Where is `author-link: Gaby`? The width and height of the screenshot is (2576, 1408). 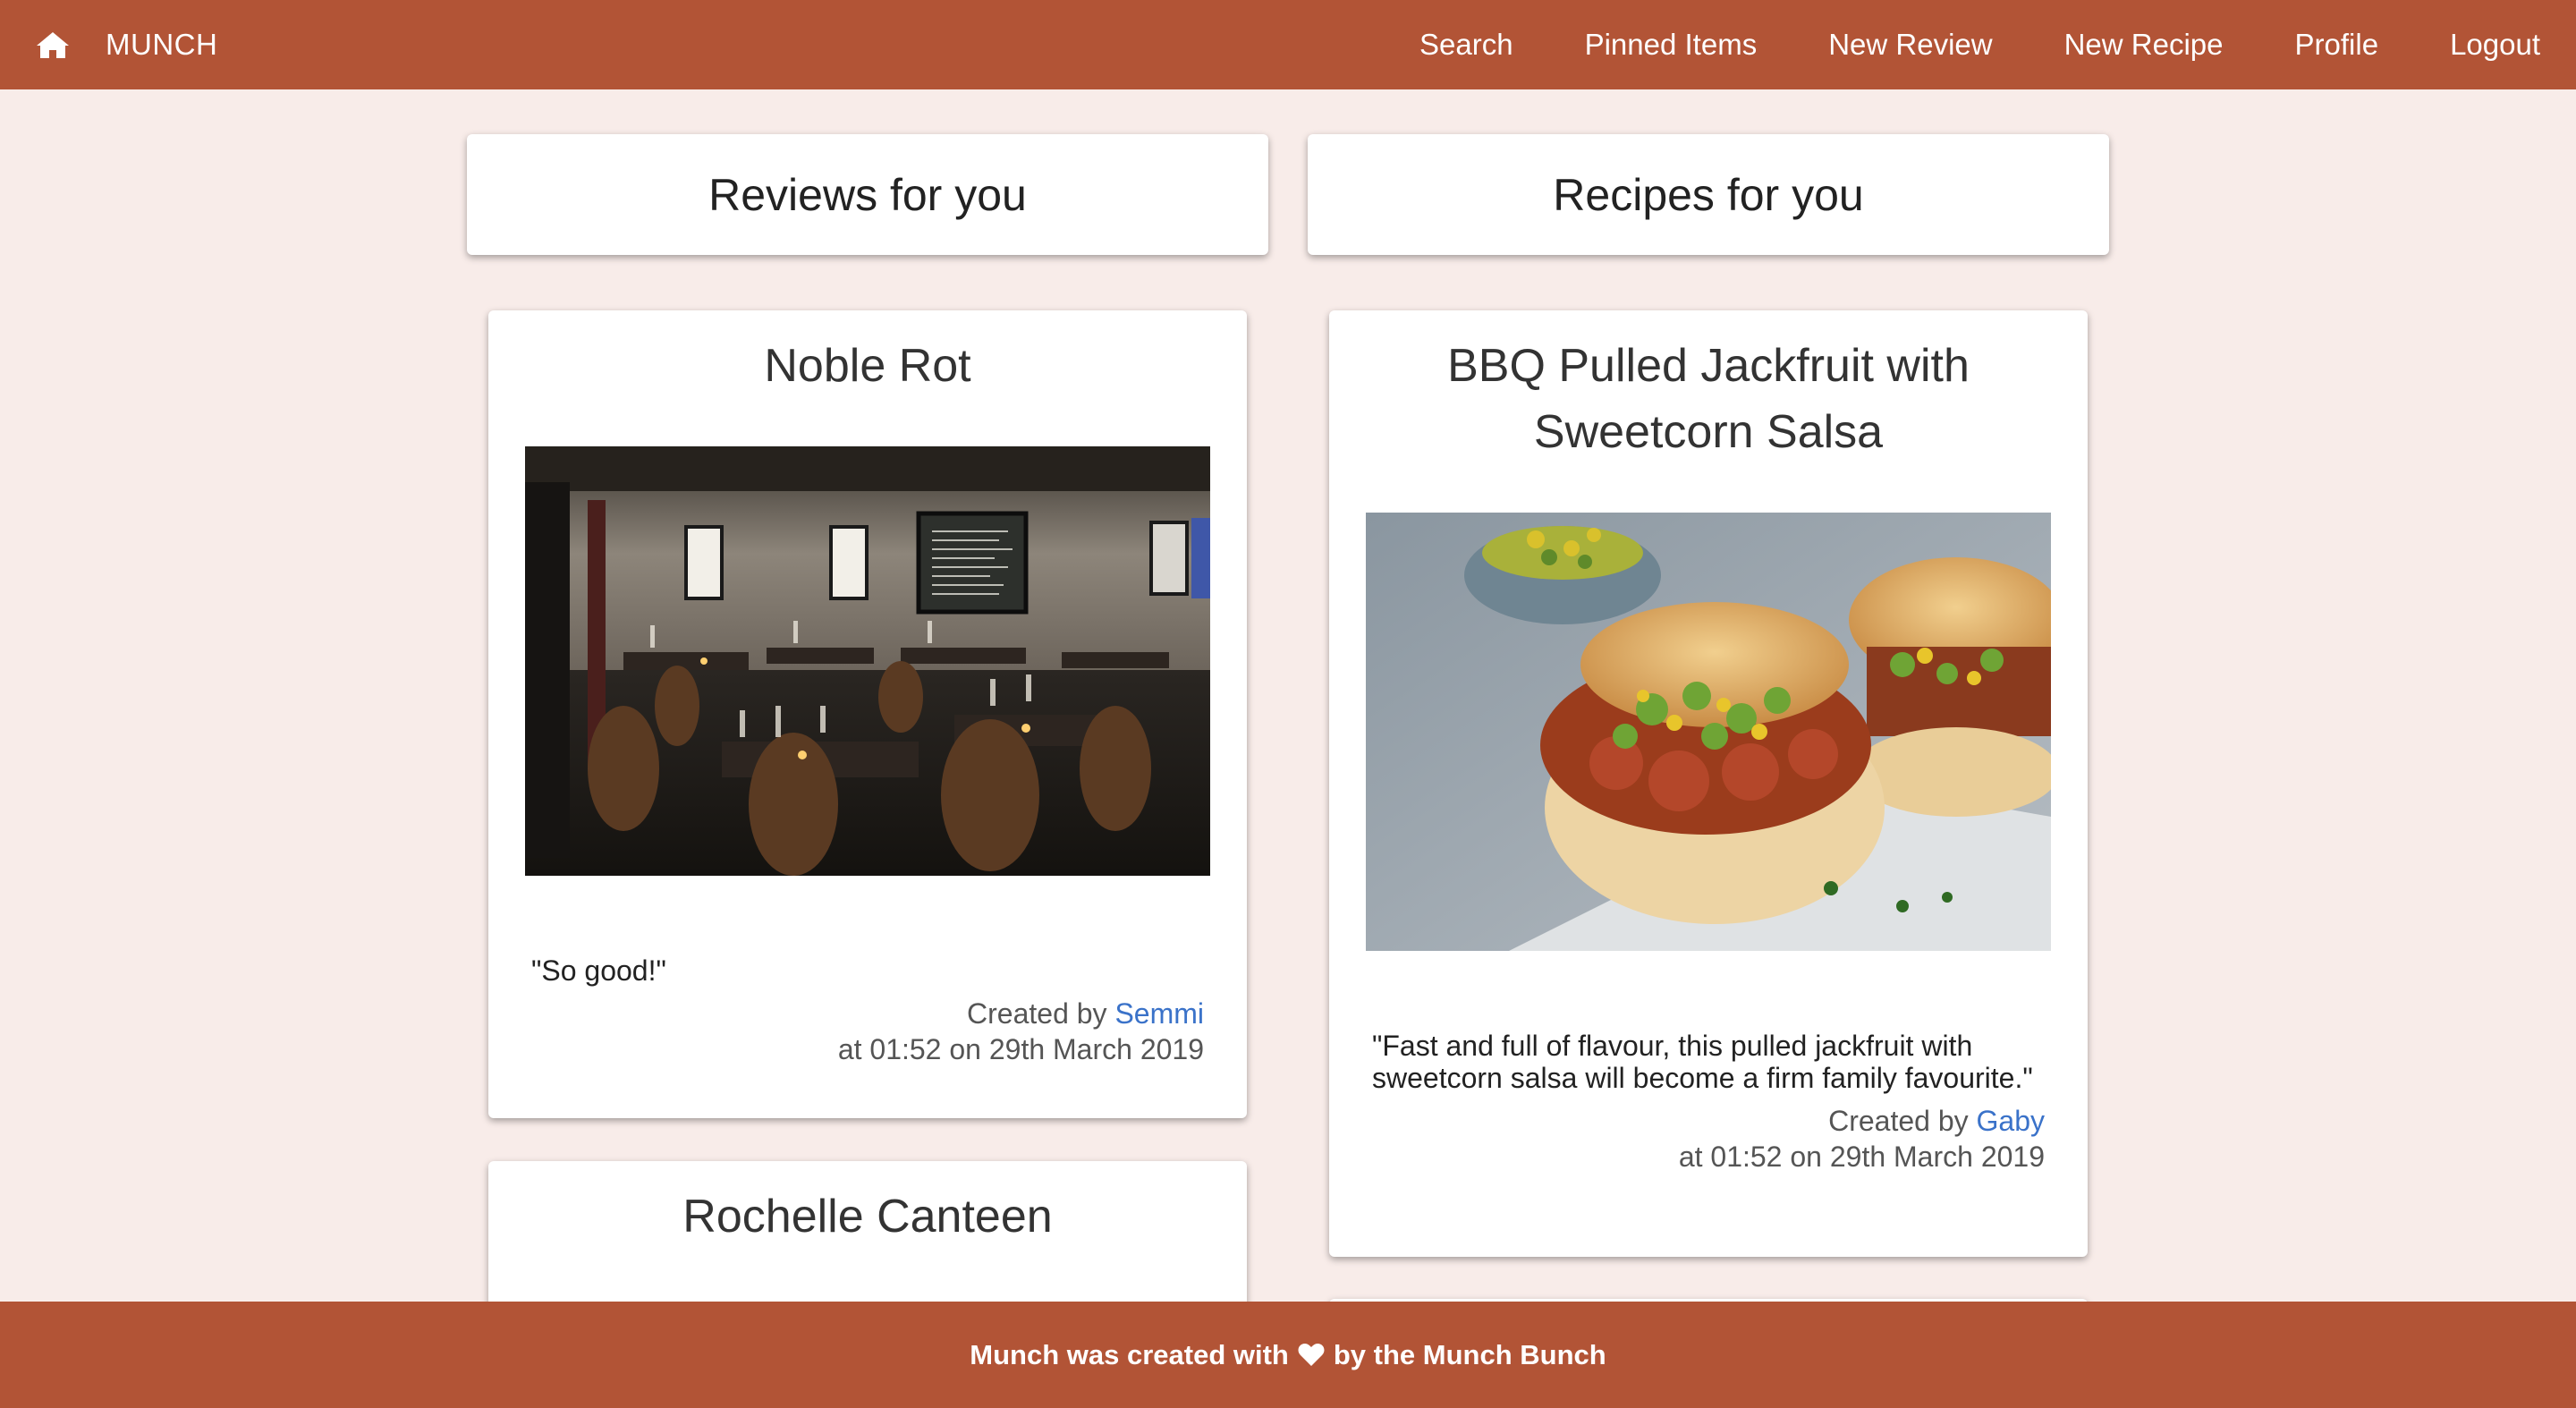 author-link: Gaby is located at coordinates (2011, 1121).